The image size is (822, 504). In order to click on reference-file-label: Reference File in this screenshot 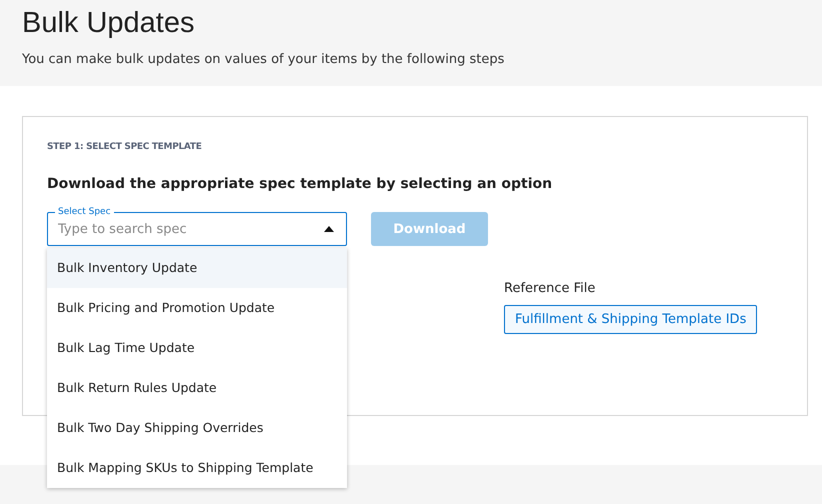, I will do `click(550, 288)`.